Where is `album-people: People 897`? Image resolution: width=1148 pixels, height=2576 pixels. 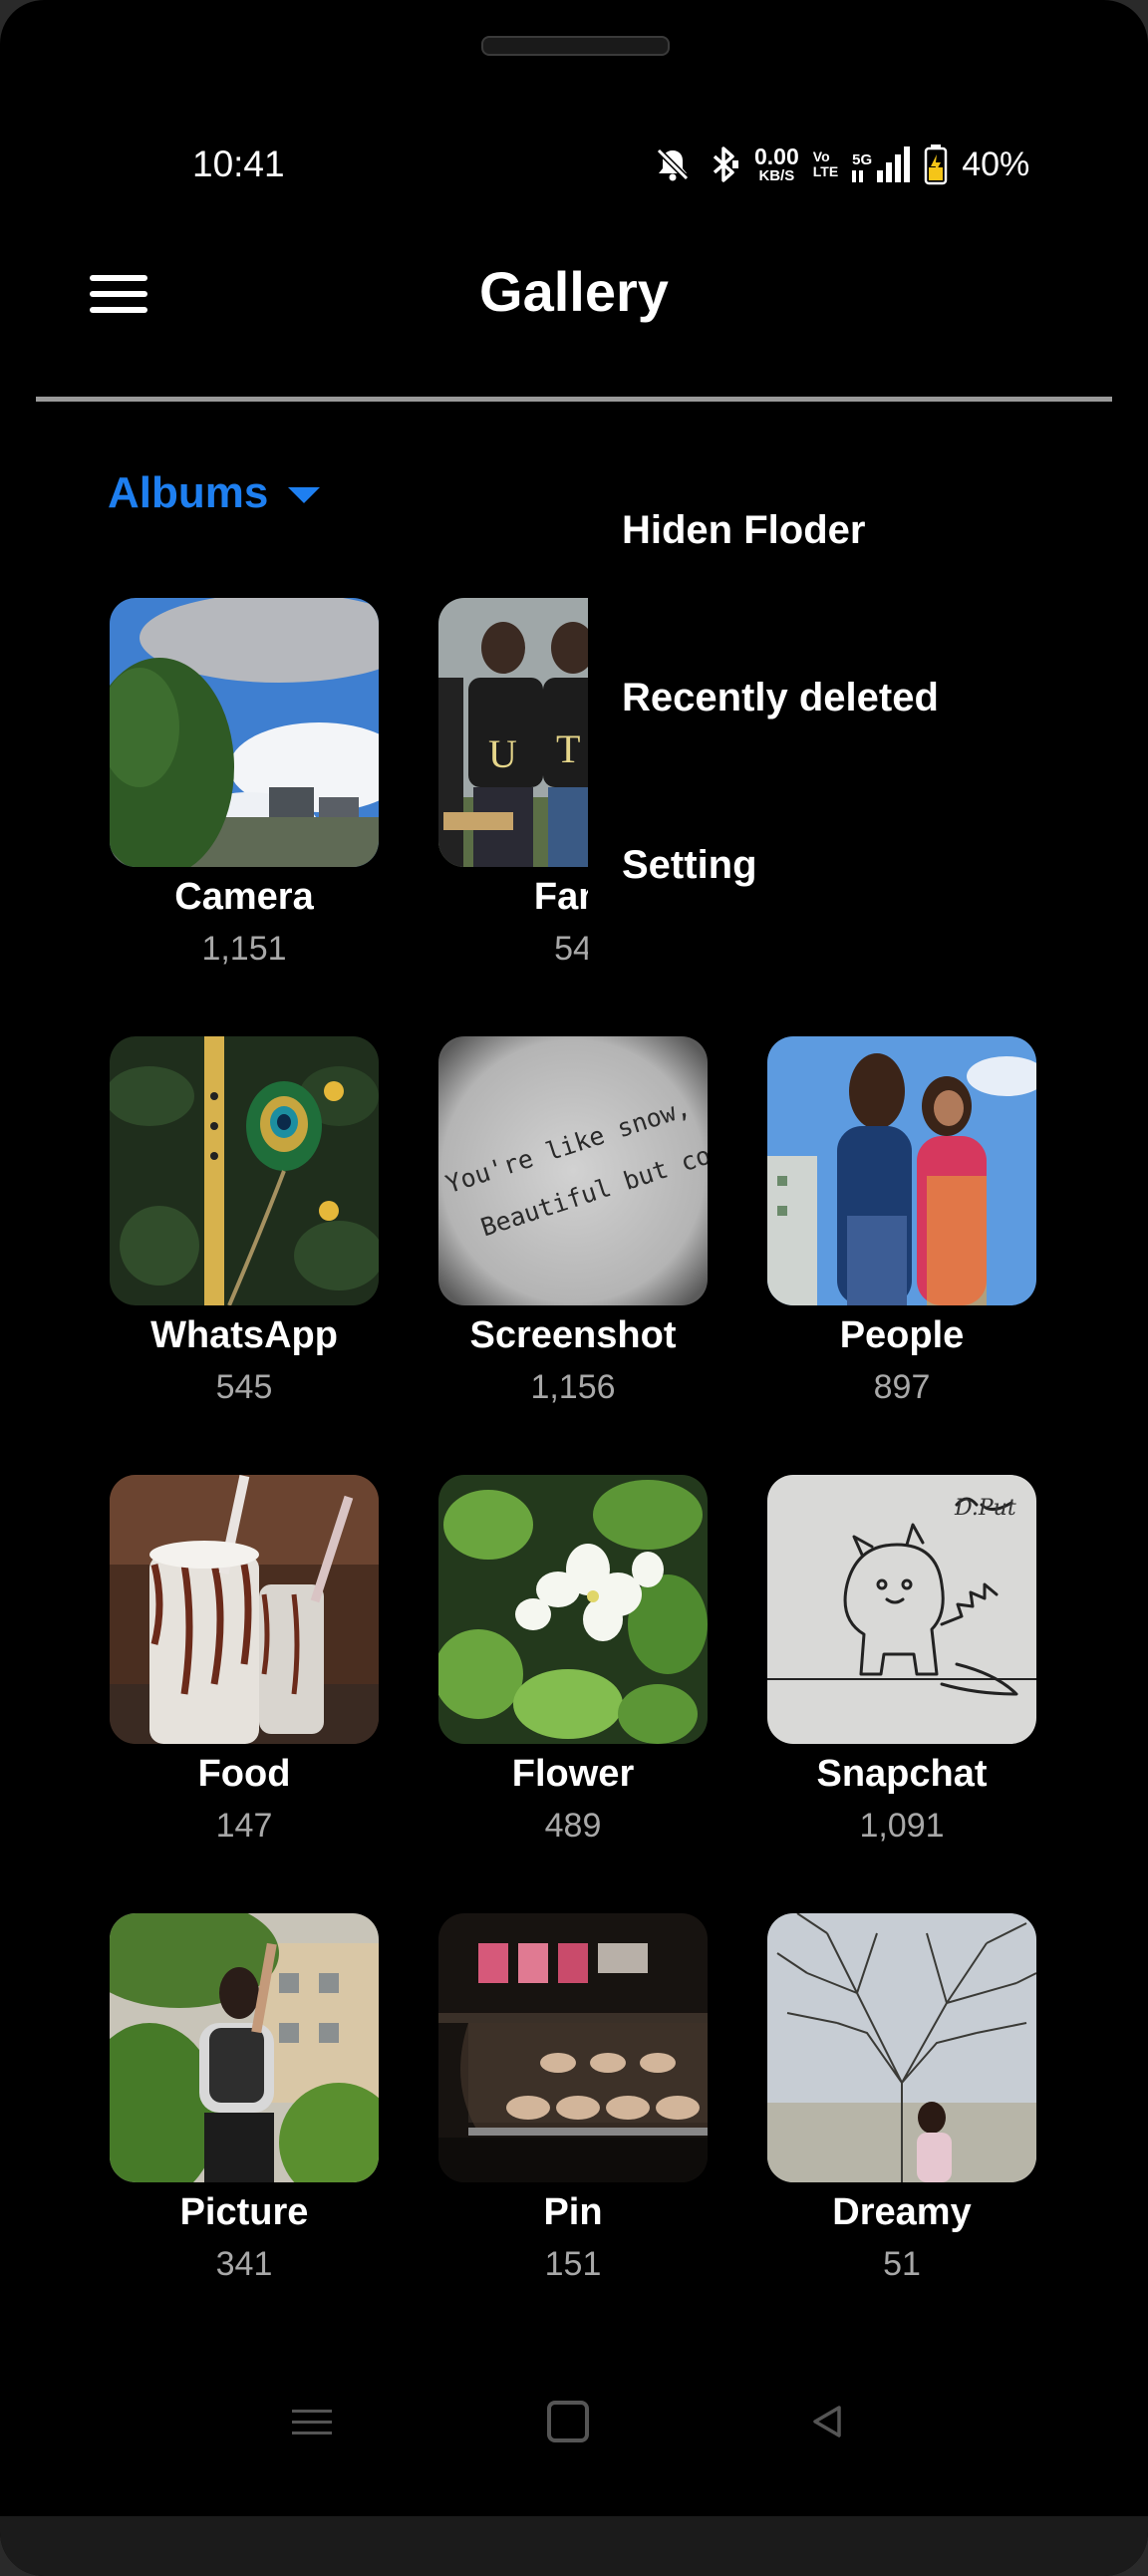
album-people: People 897 is located at coordinates (901, 1222).